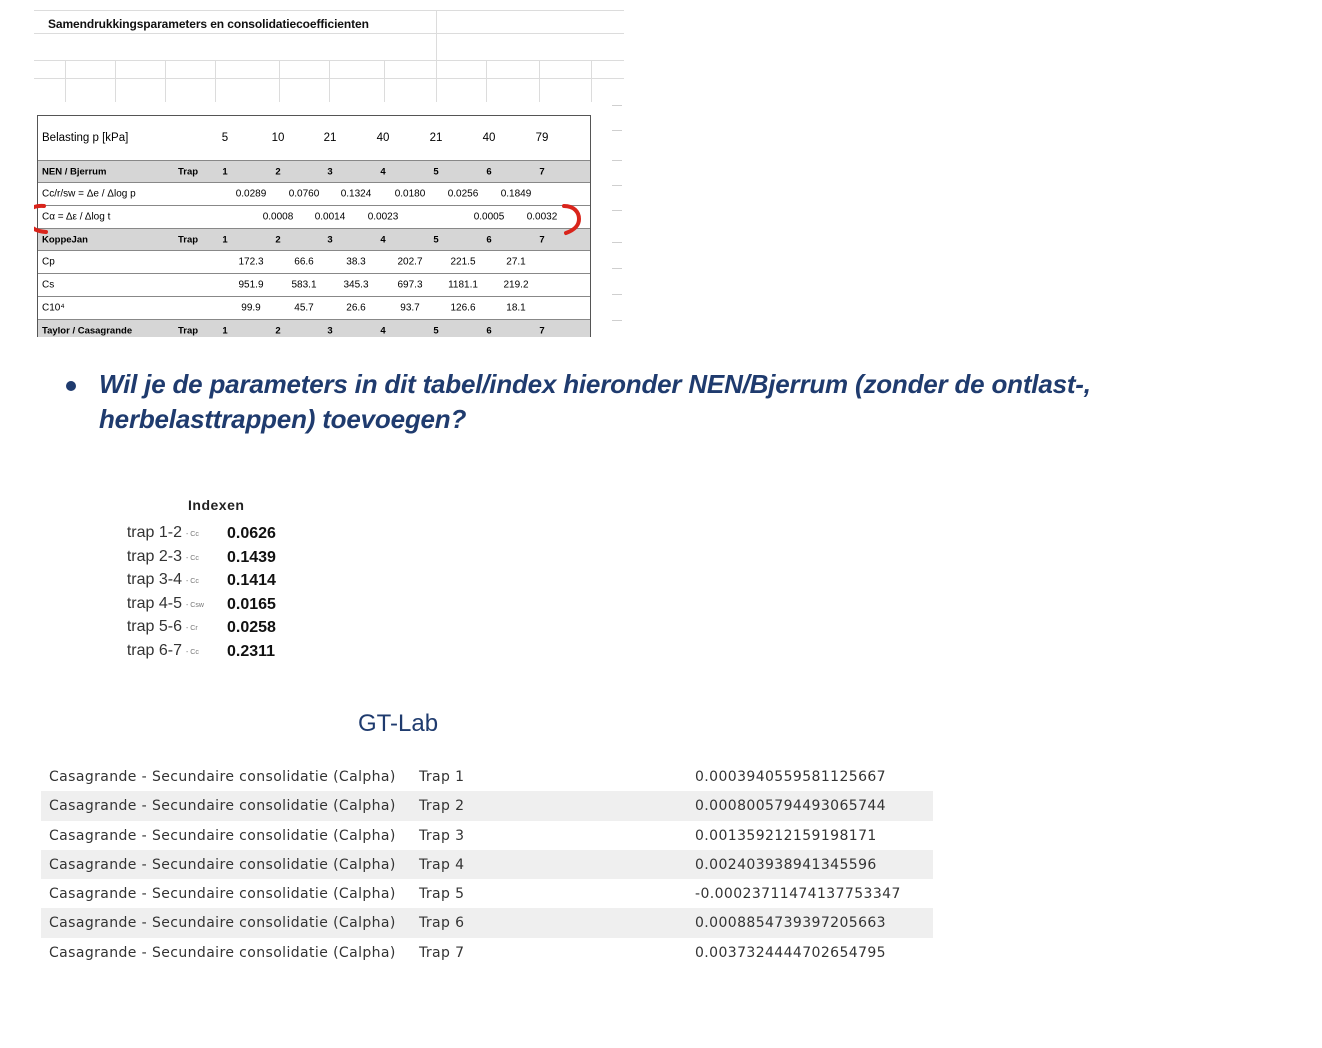 The image size is (1322, 1048). Describe the element at coordinates (76, 217) in the screenshot. I see `row-label: Cα = Δε / Δlog t` at that location.